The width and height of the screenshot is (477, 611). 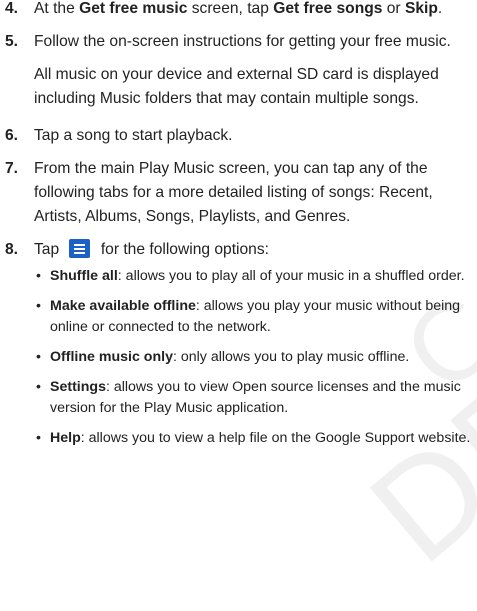 I want to click on step-number: 5., so click(x=12, y=41).